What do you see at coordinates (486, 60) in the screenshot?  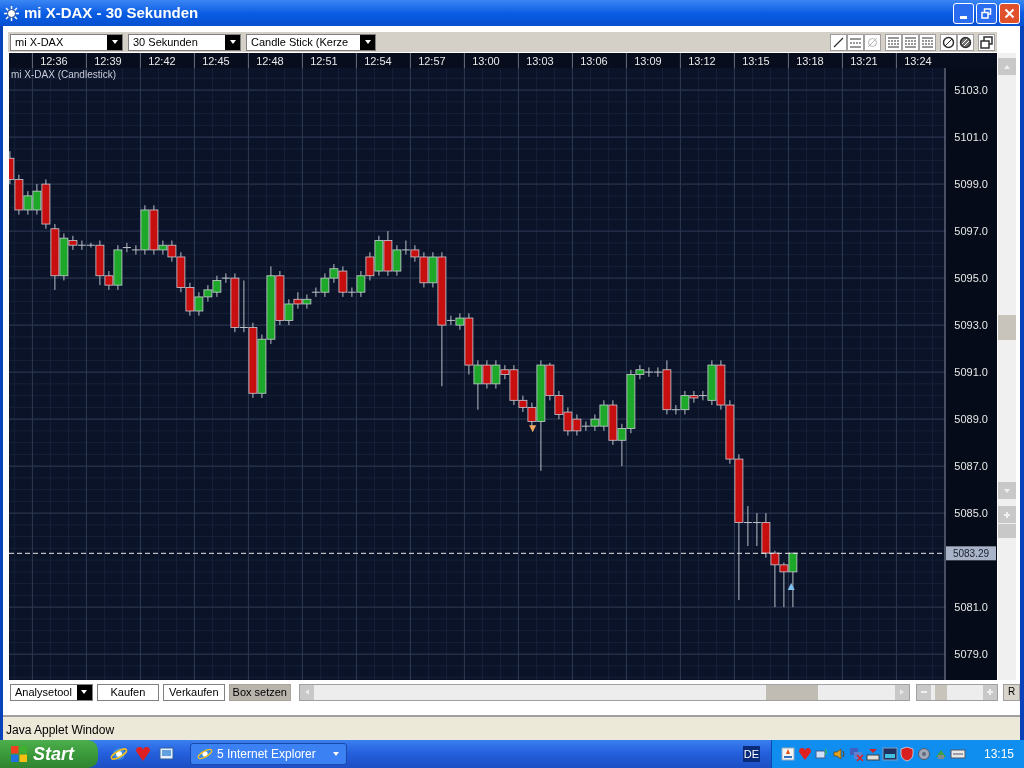 I see `time-label: 13:00` at bounding box center [486, 60].